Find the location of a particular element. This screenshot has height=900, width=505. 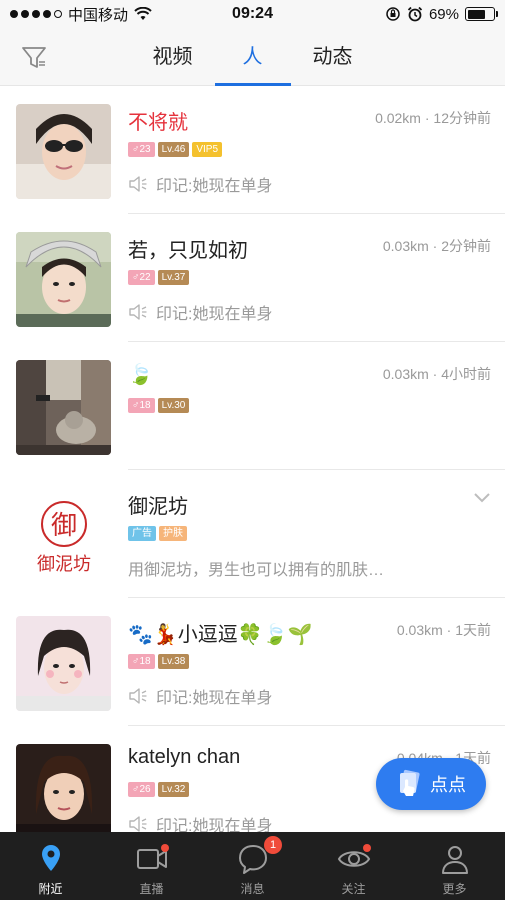

tab-messages: 消息 1 is located at coordinates (252, 866).